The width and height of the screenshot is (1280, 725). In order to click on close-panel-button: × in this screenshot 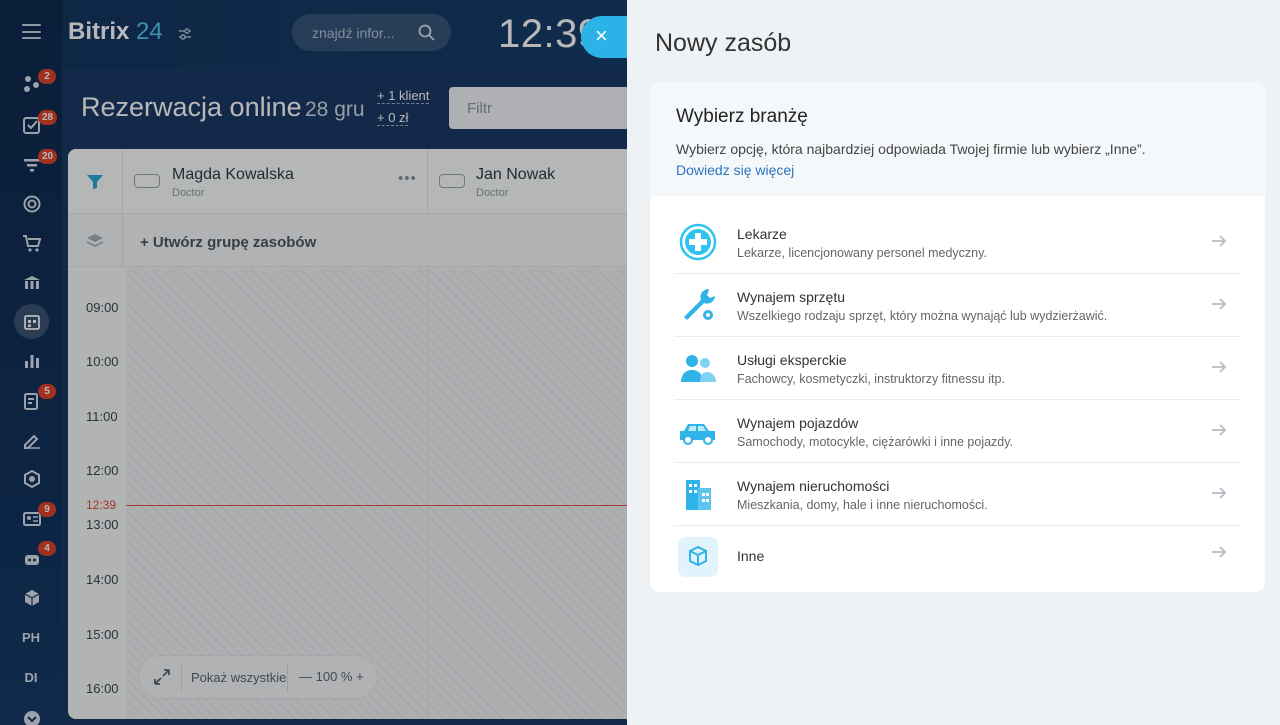, I will do `click(607, 37)`.